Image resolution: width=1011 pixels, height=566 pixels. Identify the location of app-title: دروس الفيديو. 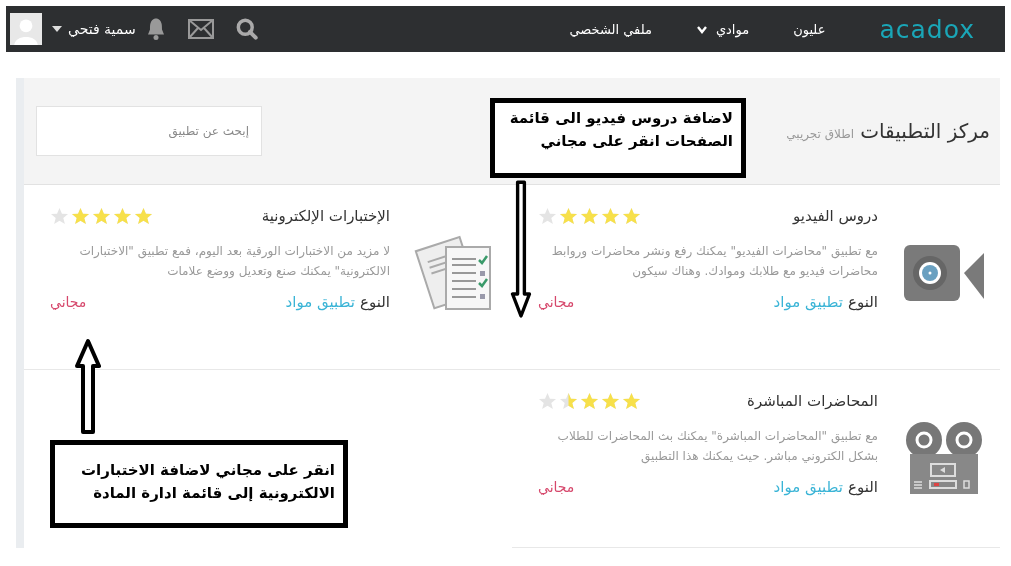
(835, 216).